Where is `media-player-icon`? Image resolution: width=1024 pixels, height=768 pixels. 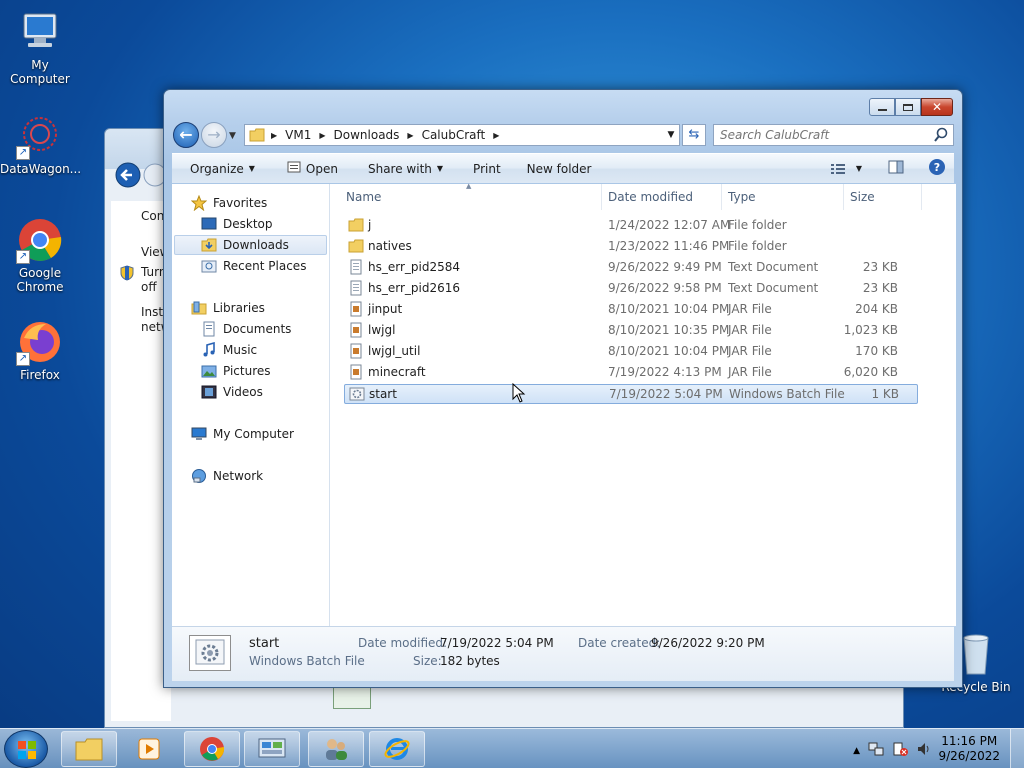
media-player-icon is located at coordinates (149, 749).